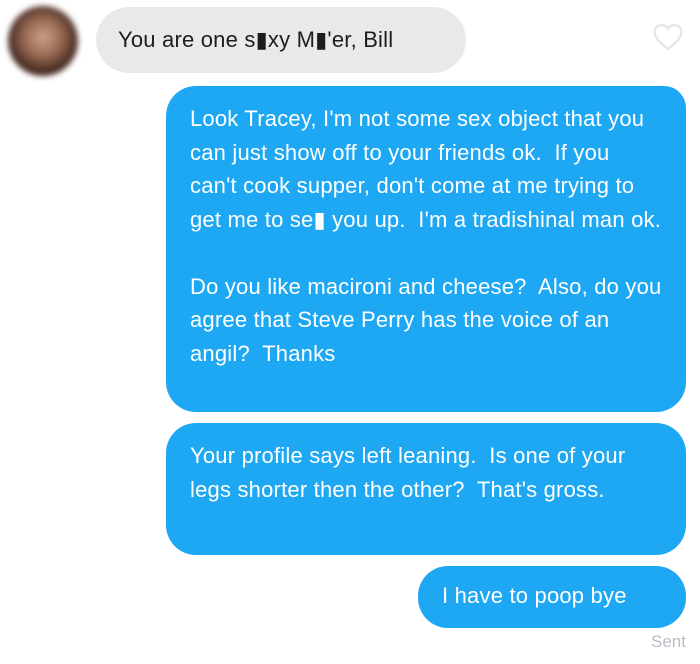 This screenshot has width=700, height=664. What do you see at coordinates (552, 597) in the screenshot?
I see `outgoing-message-bubble: I have to poop bye` at bounding box center [552, 597].